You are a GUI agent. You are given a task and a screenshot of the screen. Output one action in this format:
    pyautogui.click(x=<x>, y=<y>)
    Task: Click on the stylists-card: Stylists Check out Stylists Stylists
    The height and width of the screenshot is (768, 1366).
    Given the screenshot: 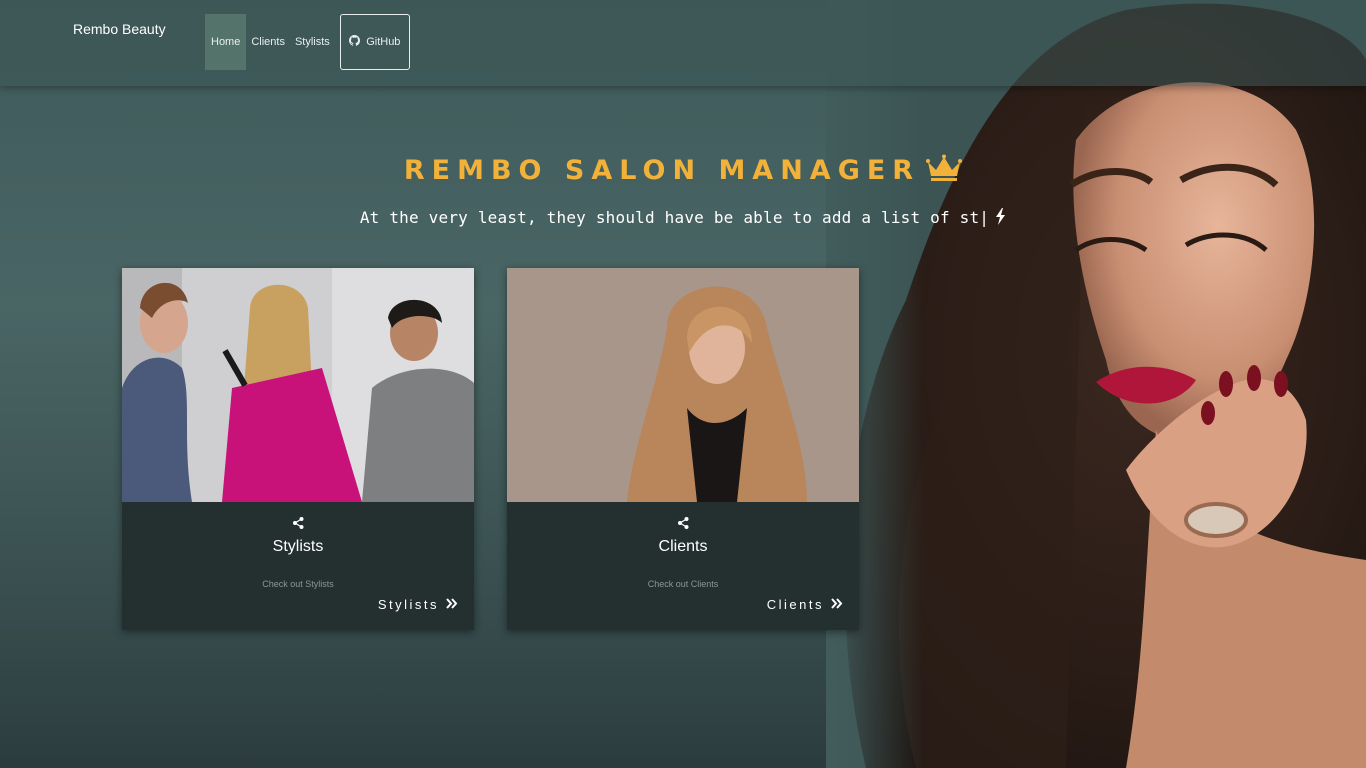 What is the action you would take?
    pyautogui.click(x=298, y=449)
    